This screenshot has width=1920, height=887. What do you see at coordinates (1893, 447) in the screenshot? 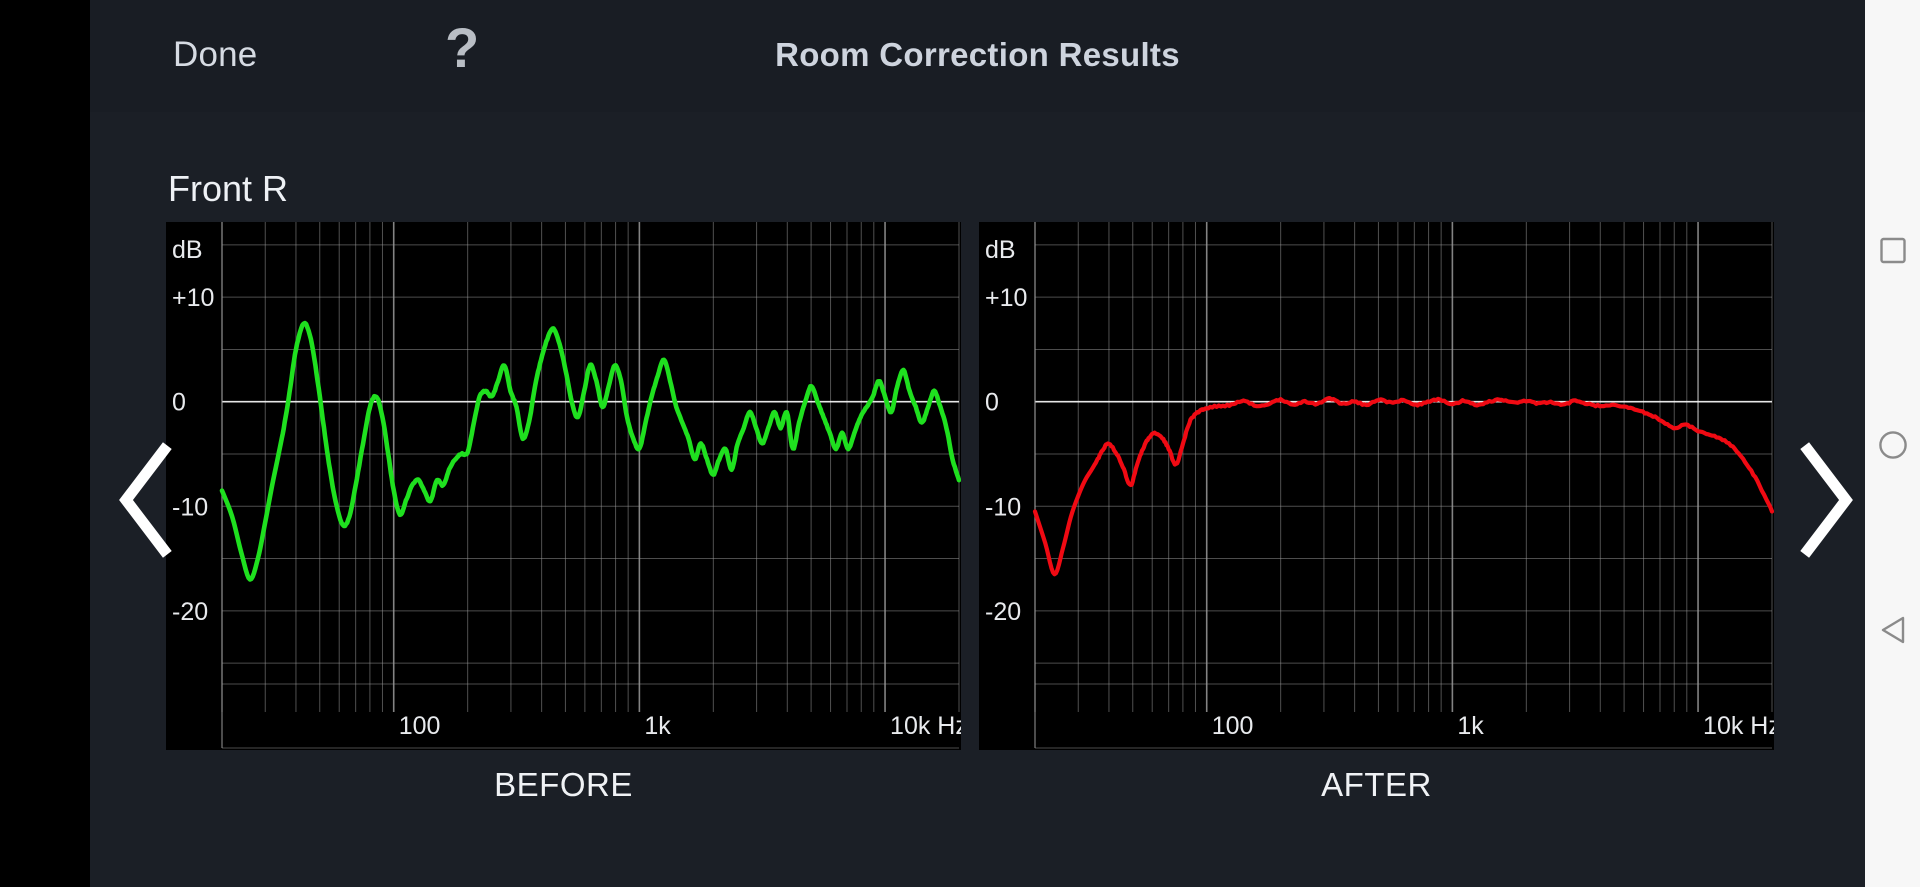
I see `home-circle-icon` at bounding box center [1893, 447].